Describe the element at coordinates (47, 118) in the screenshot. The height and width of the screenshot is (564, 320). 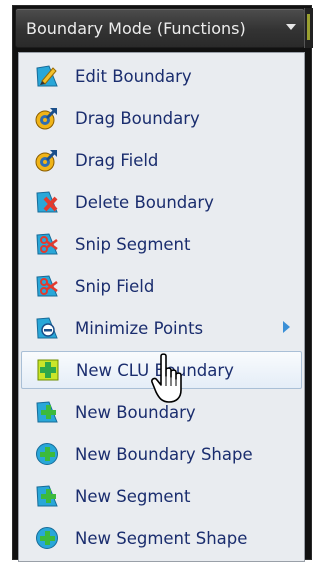
I see `drag-boundary-icon` at that location.